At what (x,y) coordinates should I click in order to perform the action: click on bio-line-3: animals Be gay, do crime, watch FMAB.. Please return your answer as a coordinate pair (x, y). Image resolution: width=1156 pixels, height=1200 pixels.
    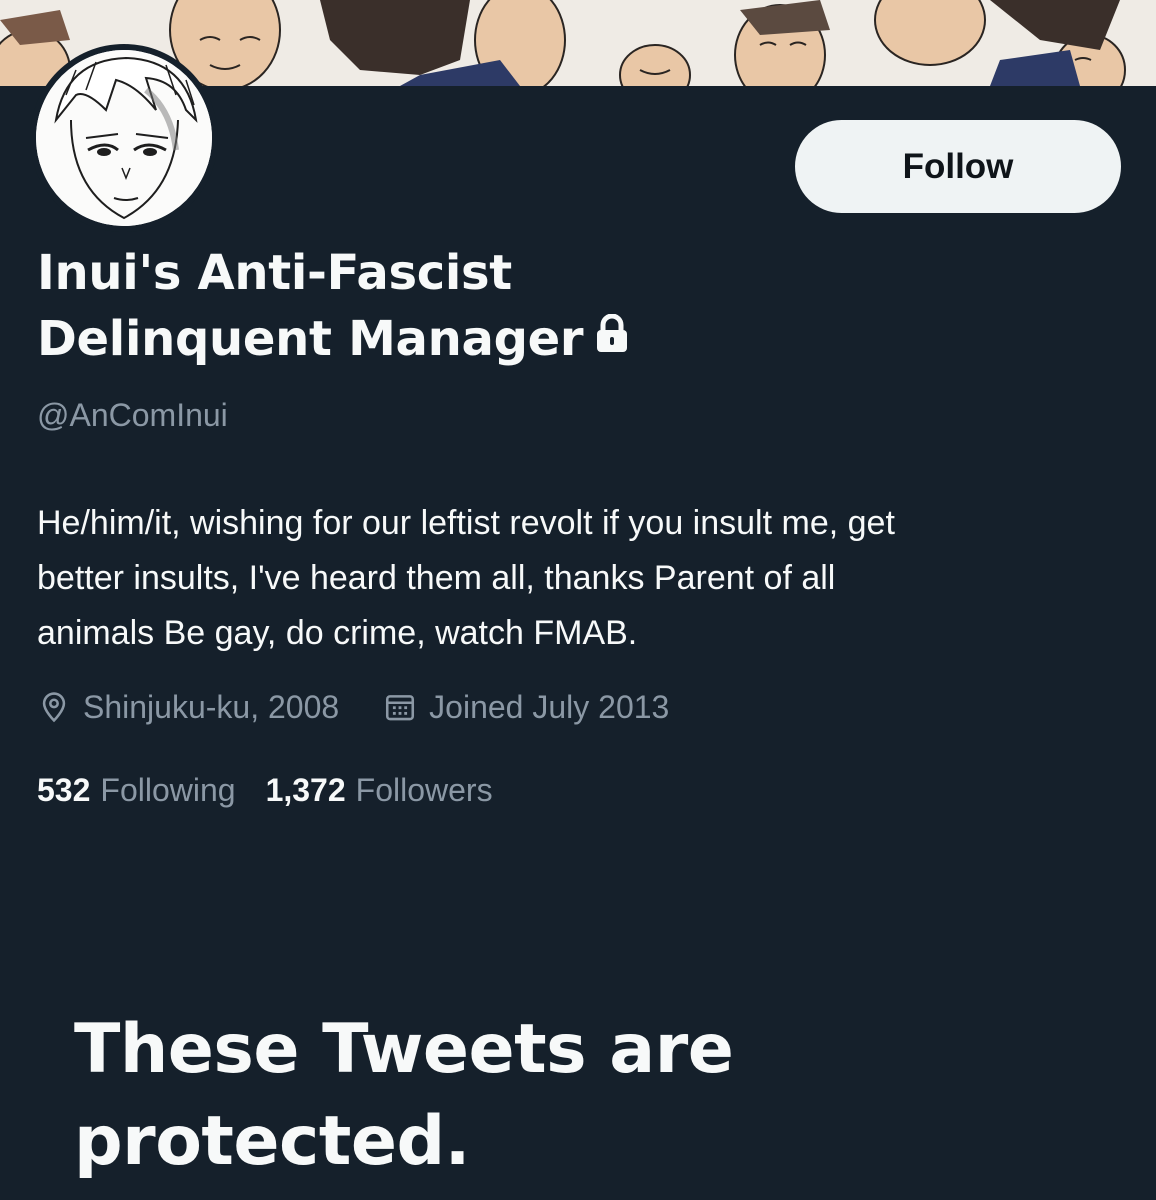
    Looking at the image, I should click on (337, 633).